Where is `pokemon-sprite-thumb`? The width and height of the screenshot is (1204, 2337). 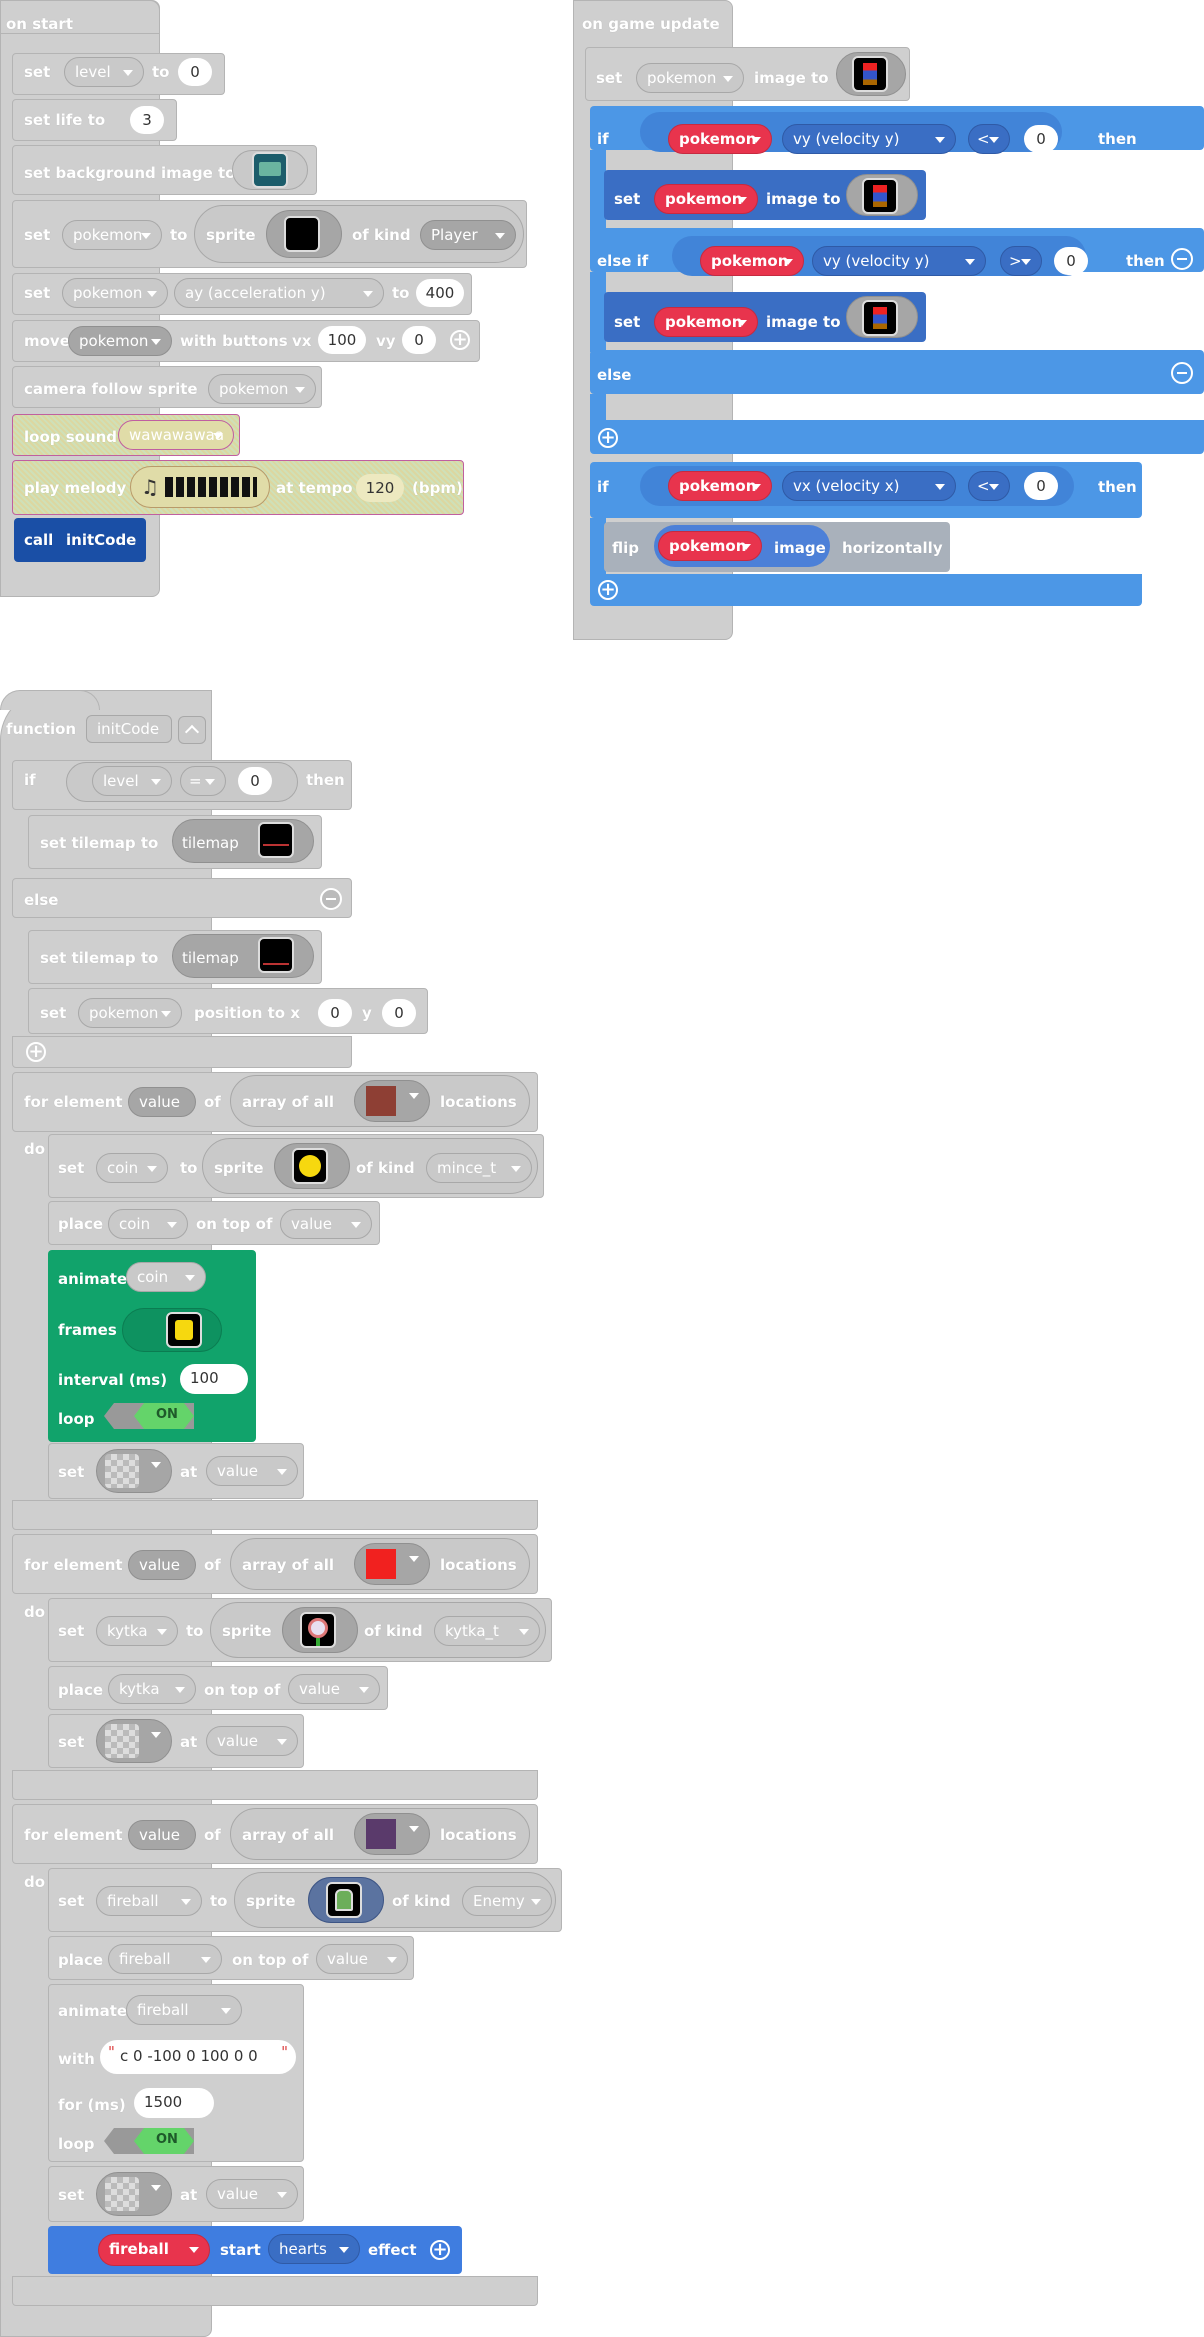
pokemon-sprite-thumb is located at coordinates (302, 234).